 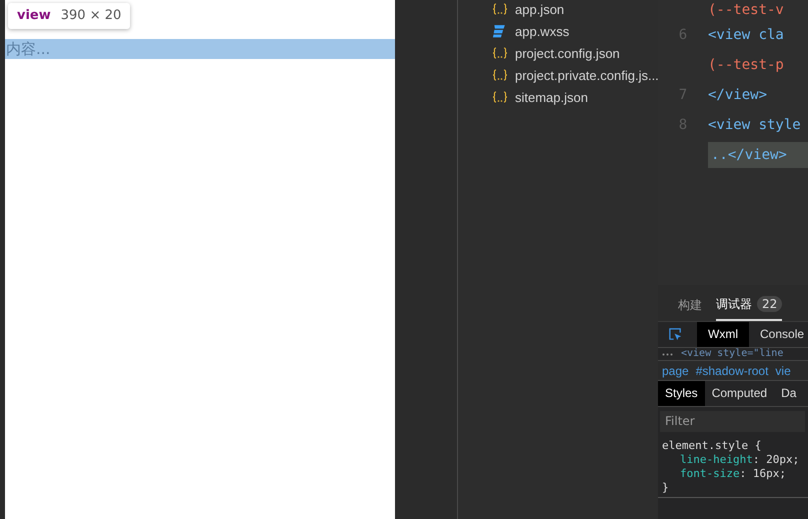 I want to click on breadcrumb-item: #shadow-root, so click(x=732, y=371).